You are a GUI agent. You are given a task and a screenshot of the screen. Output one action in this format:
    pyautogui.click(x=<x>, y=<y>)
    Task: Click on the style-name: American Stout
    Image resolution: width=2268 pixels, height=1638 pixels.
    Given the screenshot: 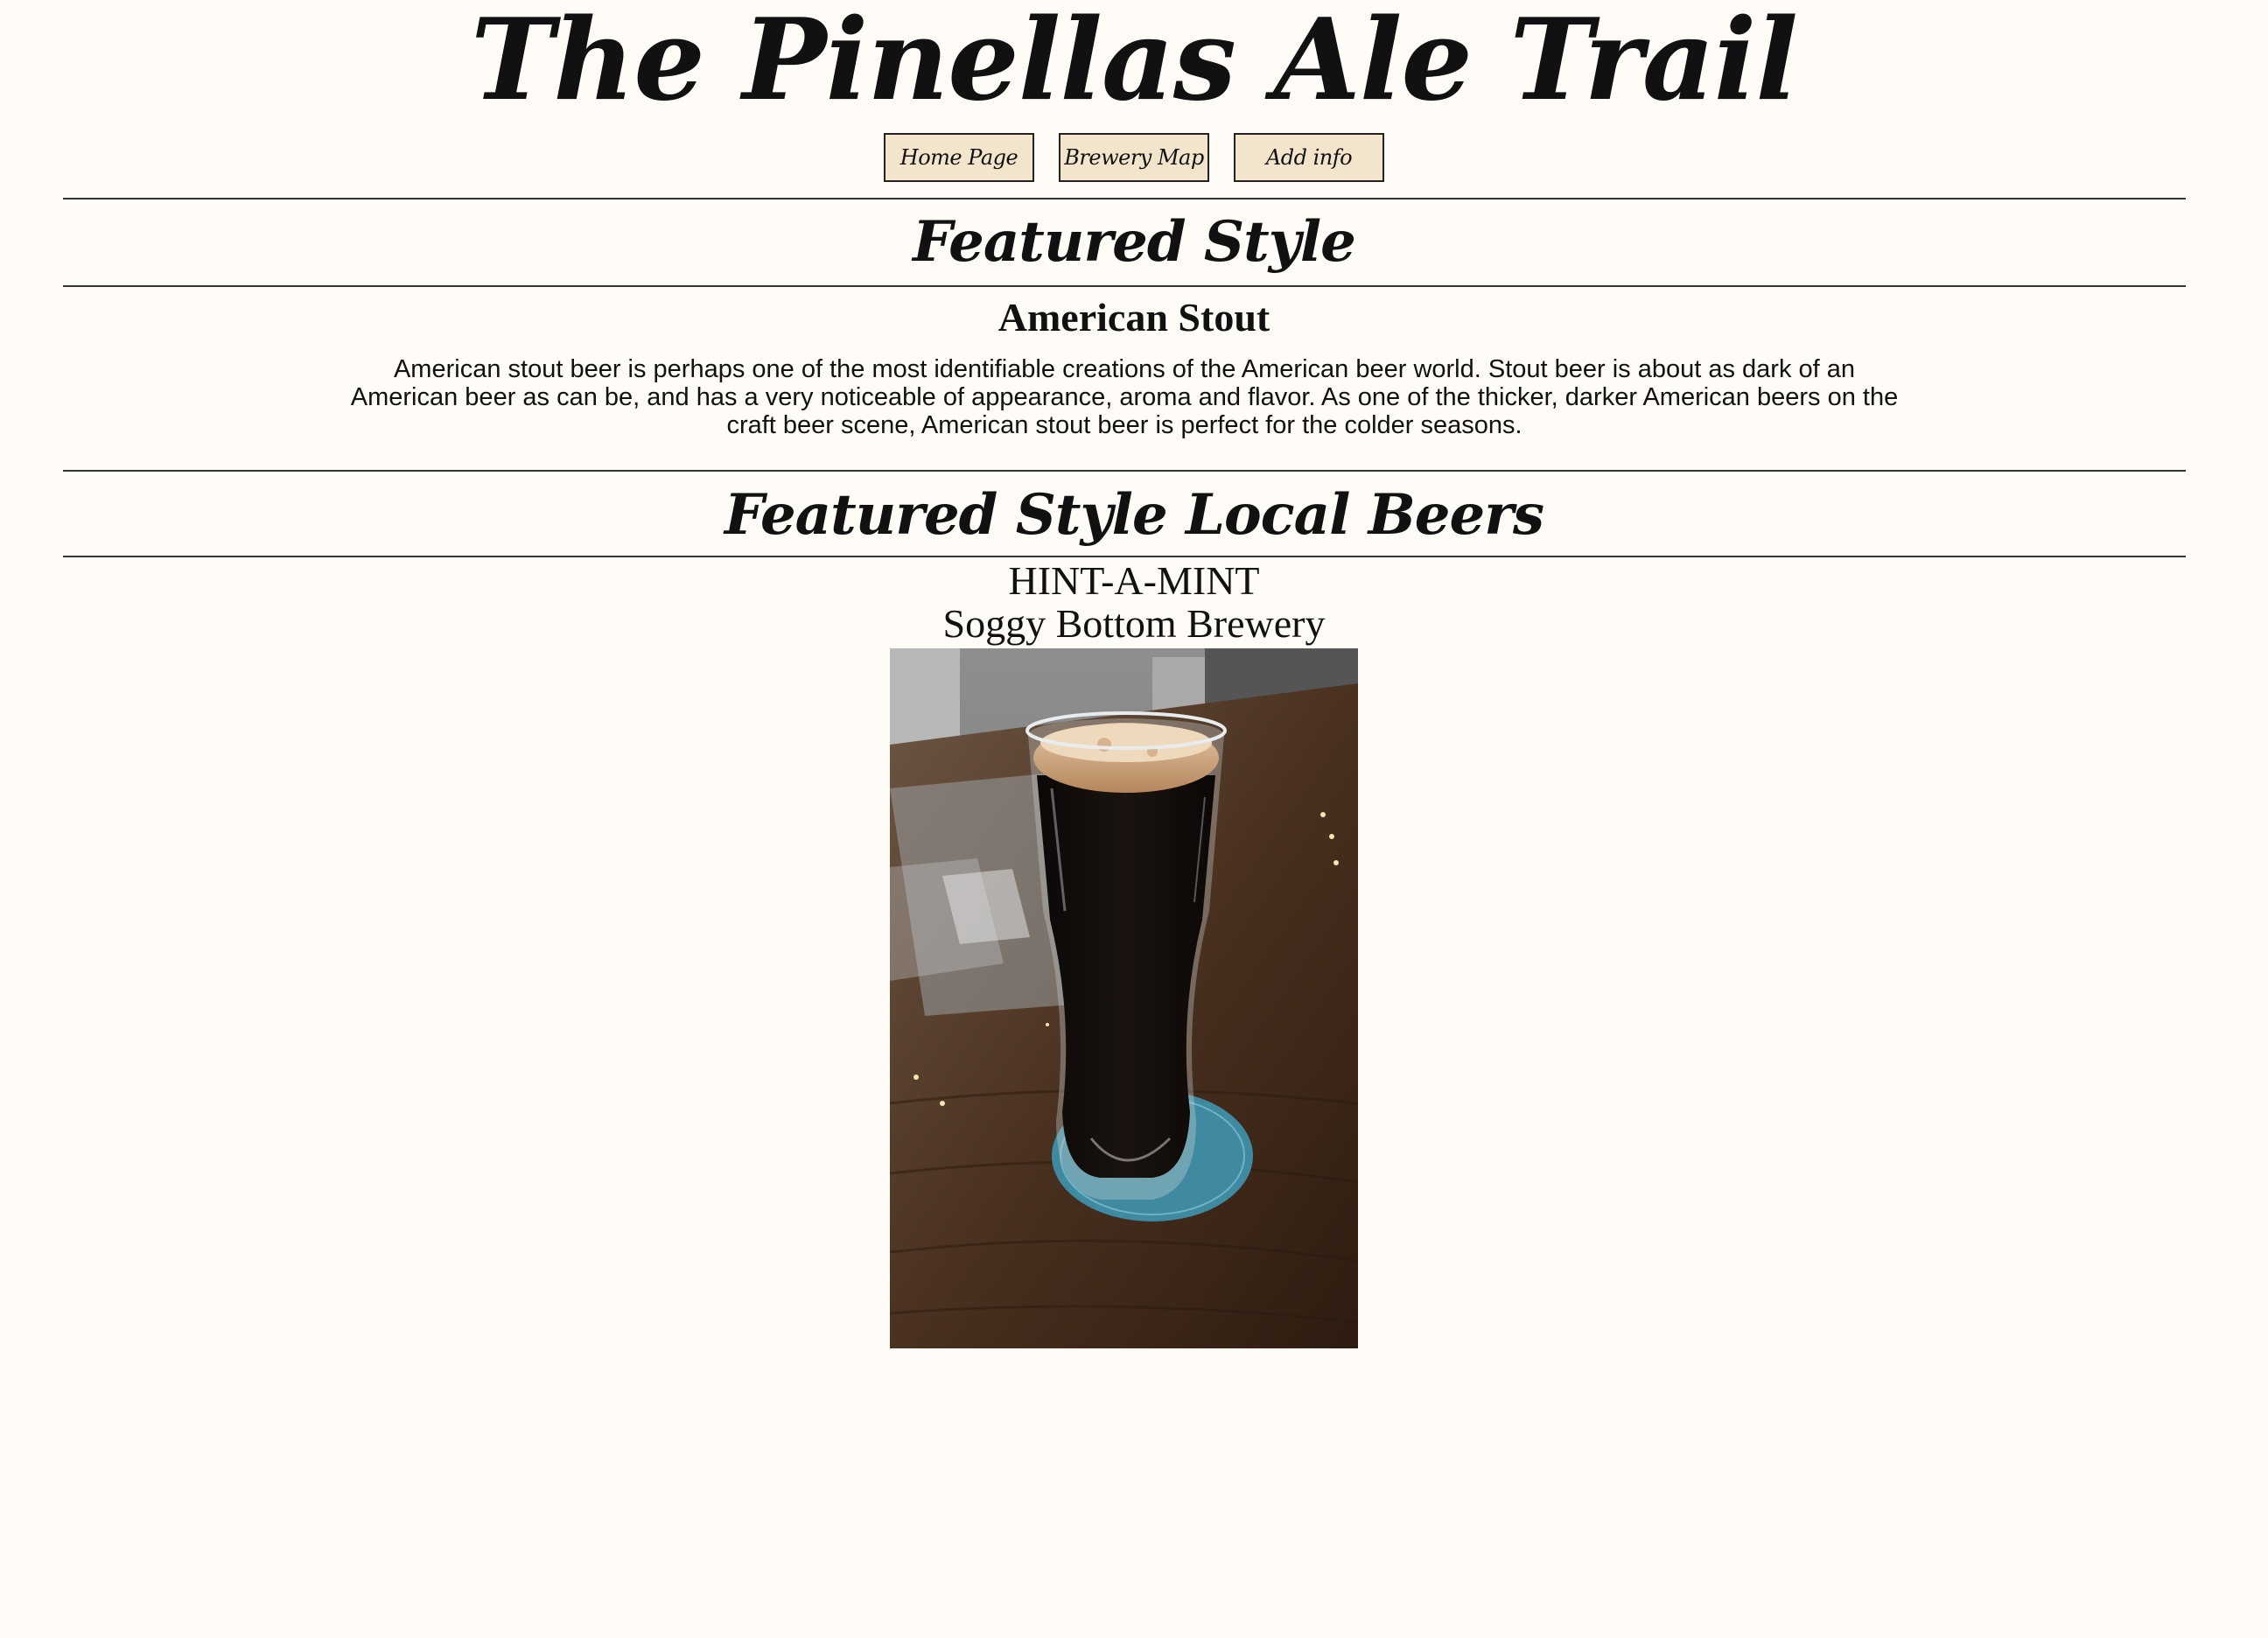 What is the action you would take?
    pyautogui.click(x=1134, y=317)
    